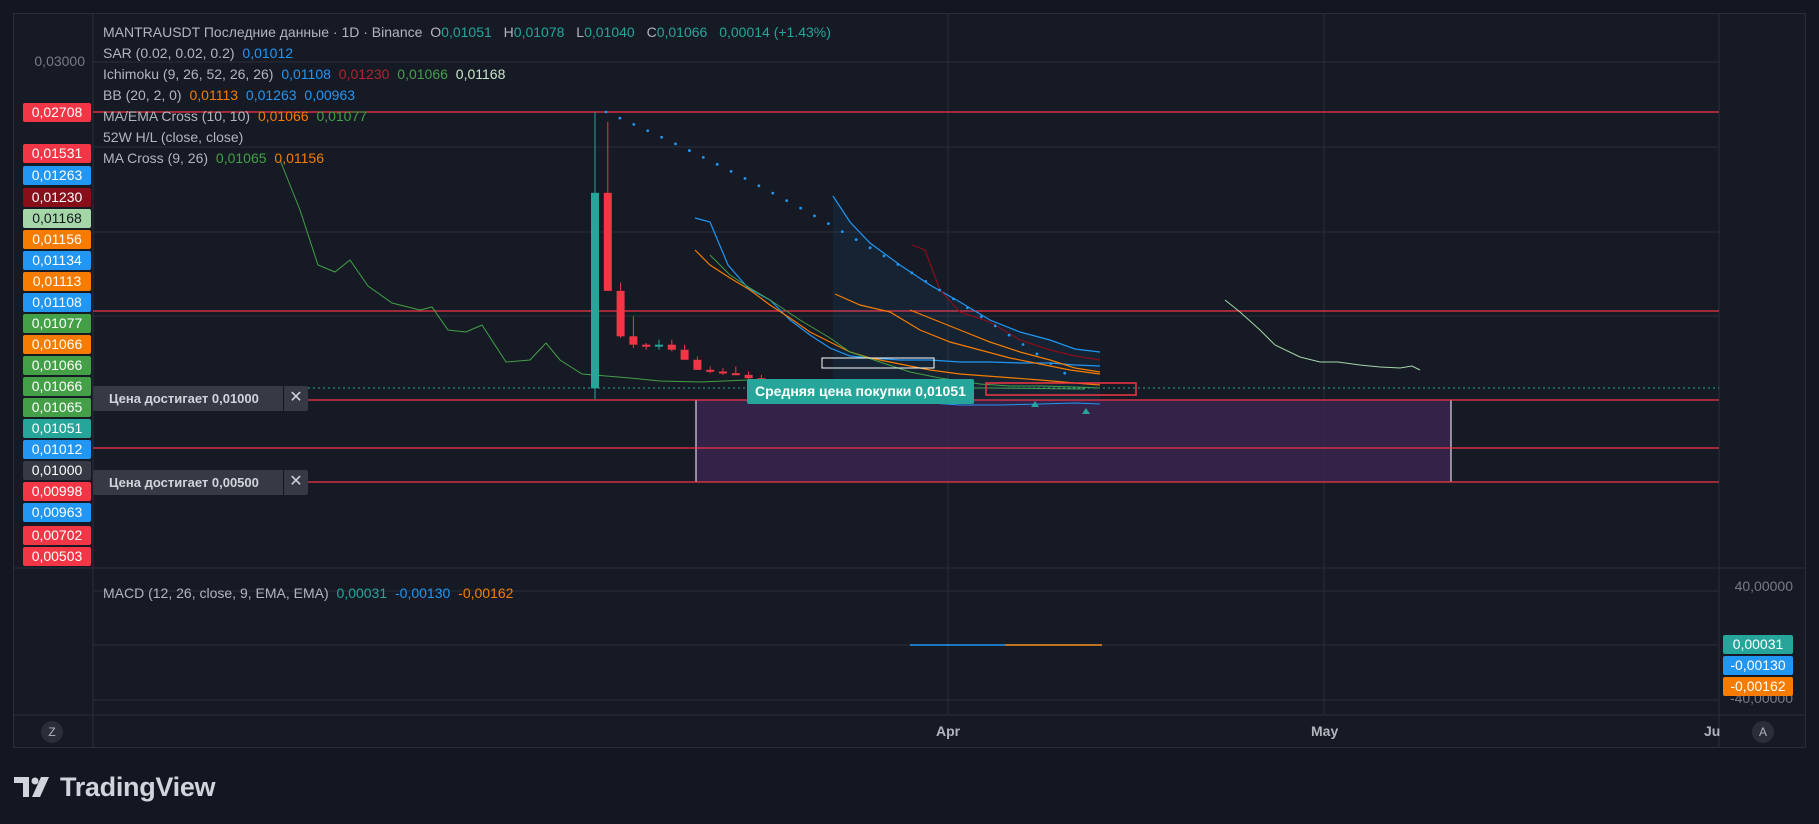 Image resolution: width=1819 pixels, height=824 pixels. I want to click on legend-c: 0,01066, so click(682, 32).